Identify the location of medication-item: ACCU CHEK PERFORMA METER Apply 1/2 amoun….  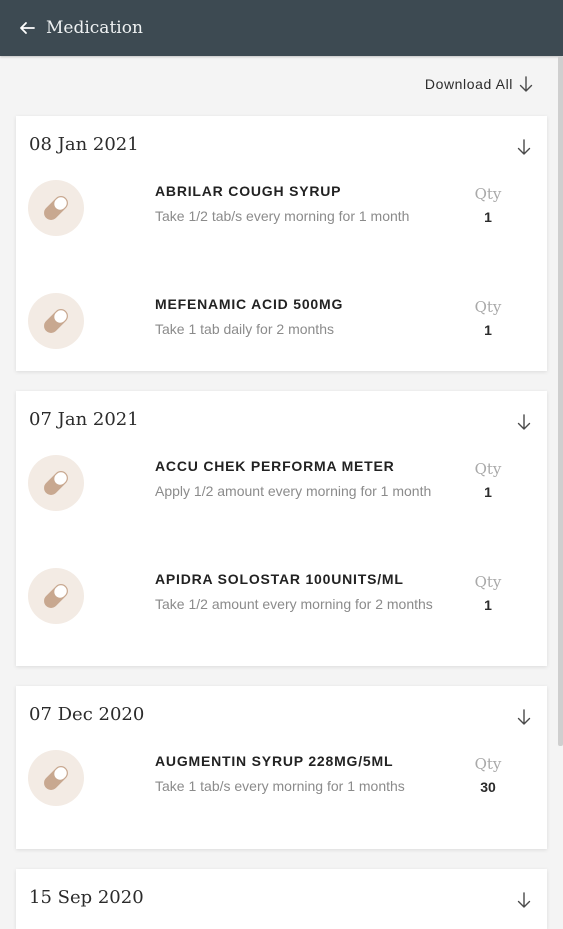
(281, 491).